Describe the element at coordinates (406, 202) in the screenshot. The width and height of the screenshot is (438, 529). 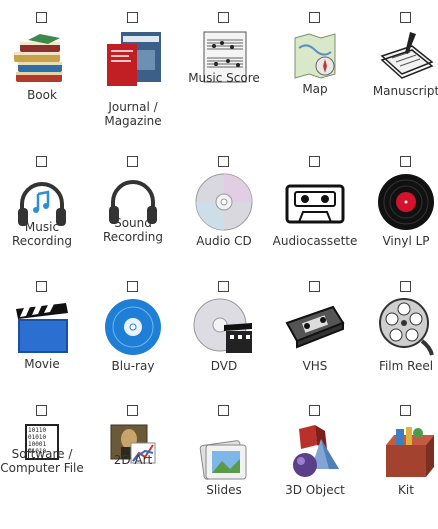
I see `vinyl-icon` at that location.